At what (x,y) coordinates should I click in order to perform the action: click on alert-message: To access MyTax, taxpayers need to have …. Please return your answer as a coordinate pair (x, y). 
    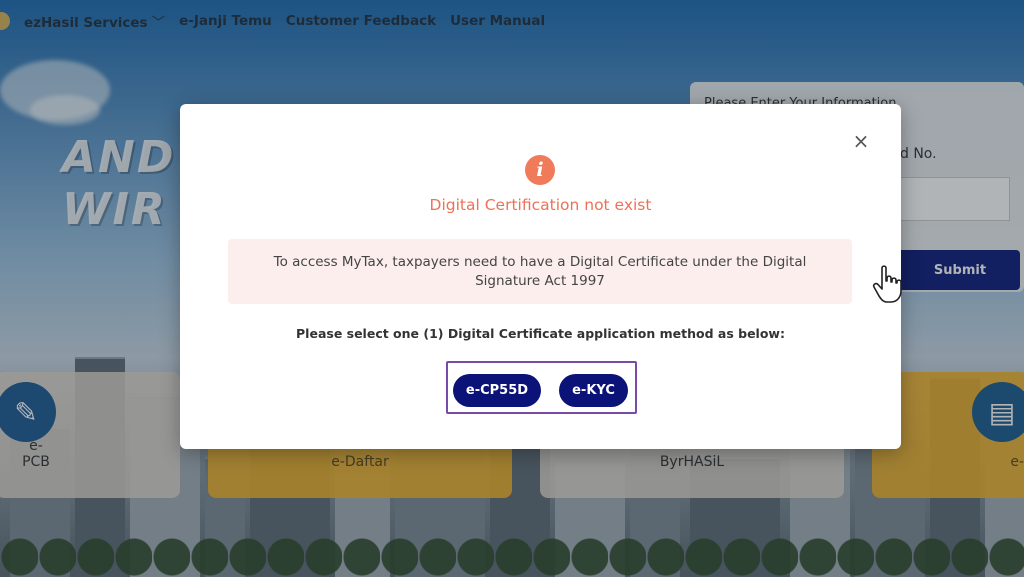
    Looking at the image, I should click on (540, 271).